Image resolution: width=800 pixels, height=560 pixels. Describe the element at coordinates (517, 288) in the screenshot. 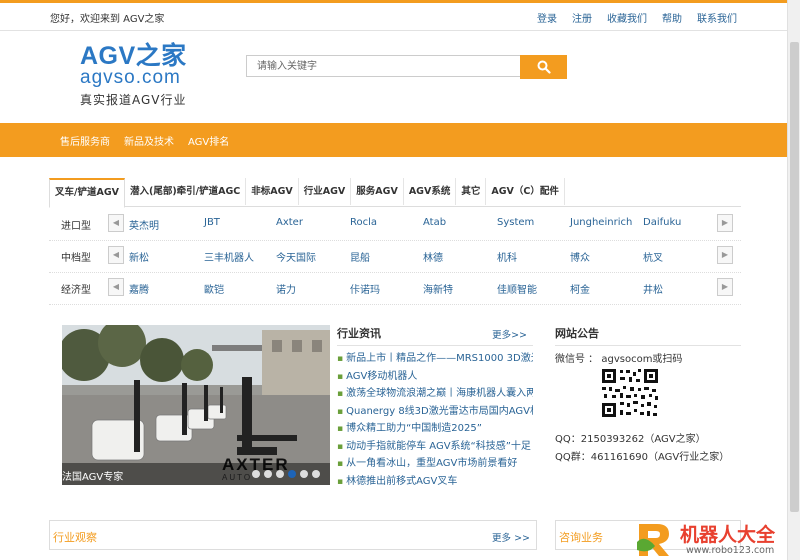

I see `brand-link: 佳顺智能` at that location.